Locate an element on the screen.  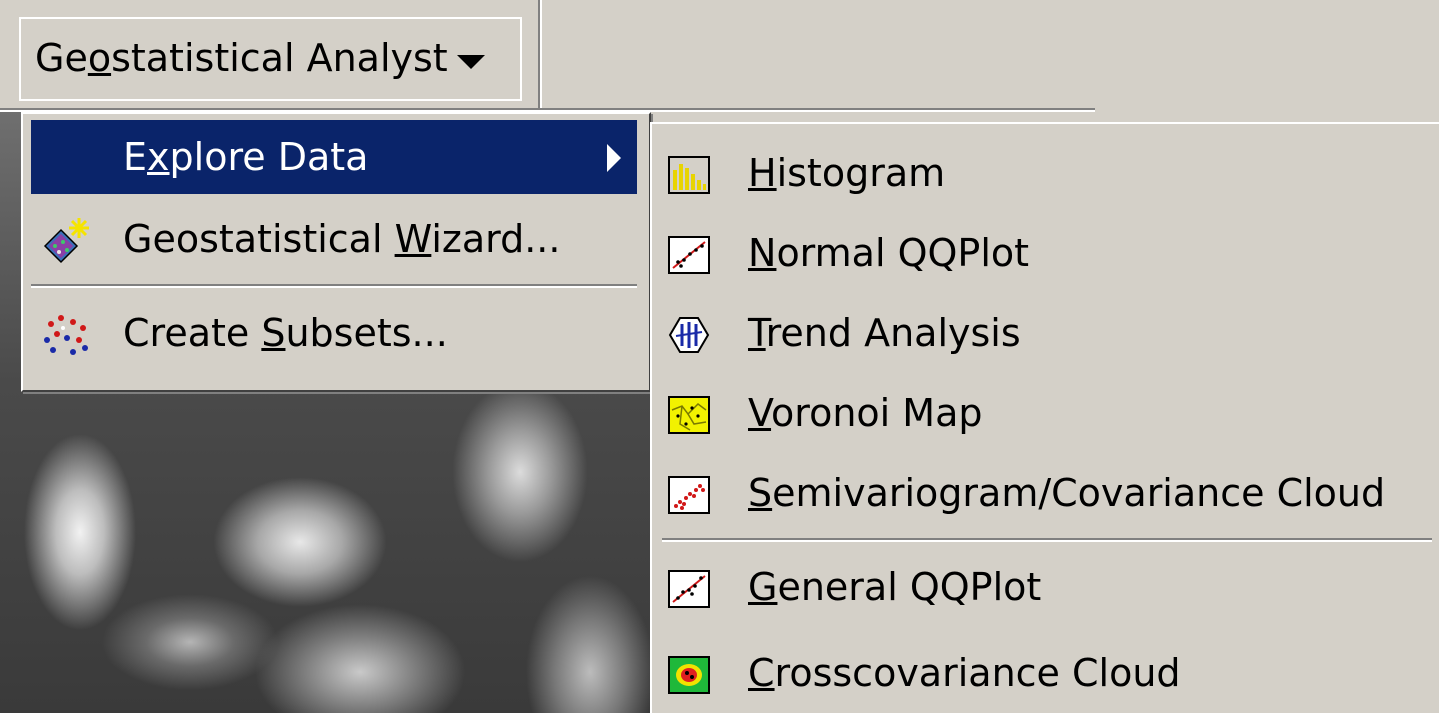
crosscovariance-icon is located at coordinates (689, 675).